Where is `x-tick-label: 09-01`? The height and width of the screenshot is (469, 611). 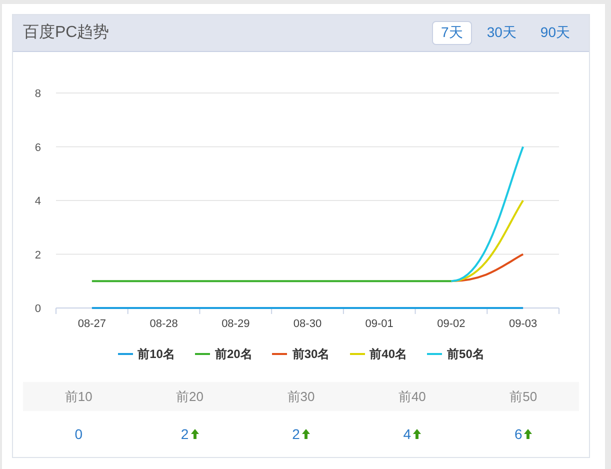
x-tick-label: 09-01 is located at coordinates (379, 324).